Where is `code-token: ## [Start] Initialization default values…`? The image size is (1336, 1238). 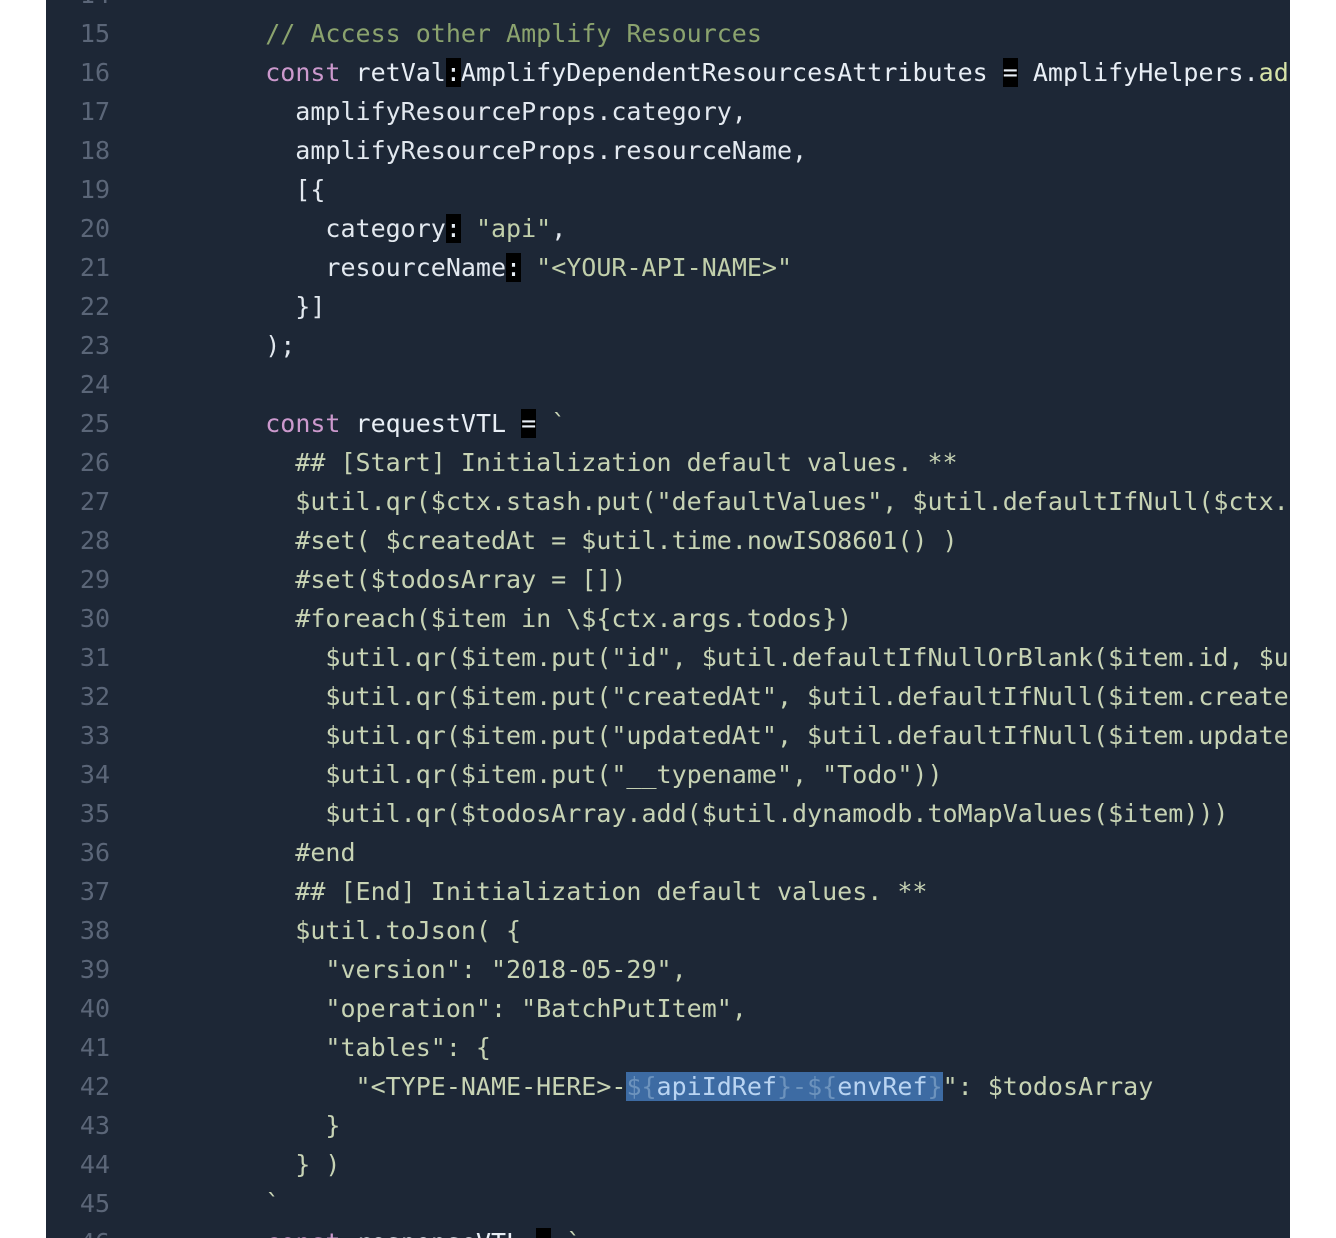 code-token: ## [Start] Initialization default values… is located at coordinates (581, 462).